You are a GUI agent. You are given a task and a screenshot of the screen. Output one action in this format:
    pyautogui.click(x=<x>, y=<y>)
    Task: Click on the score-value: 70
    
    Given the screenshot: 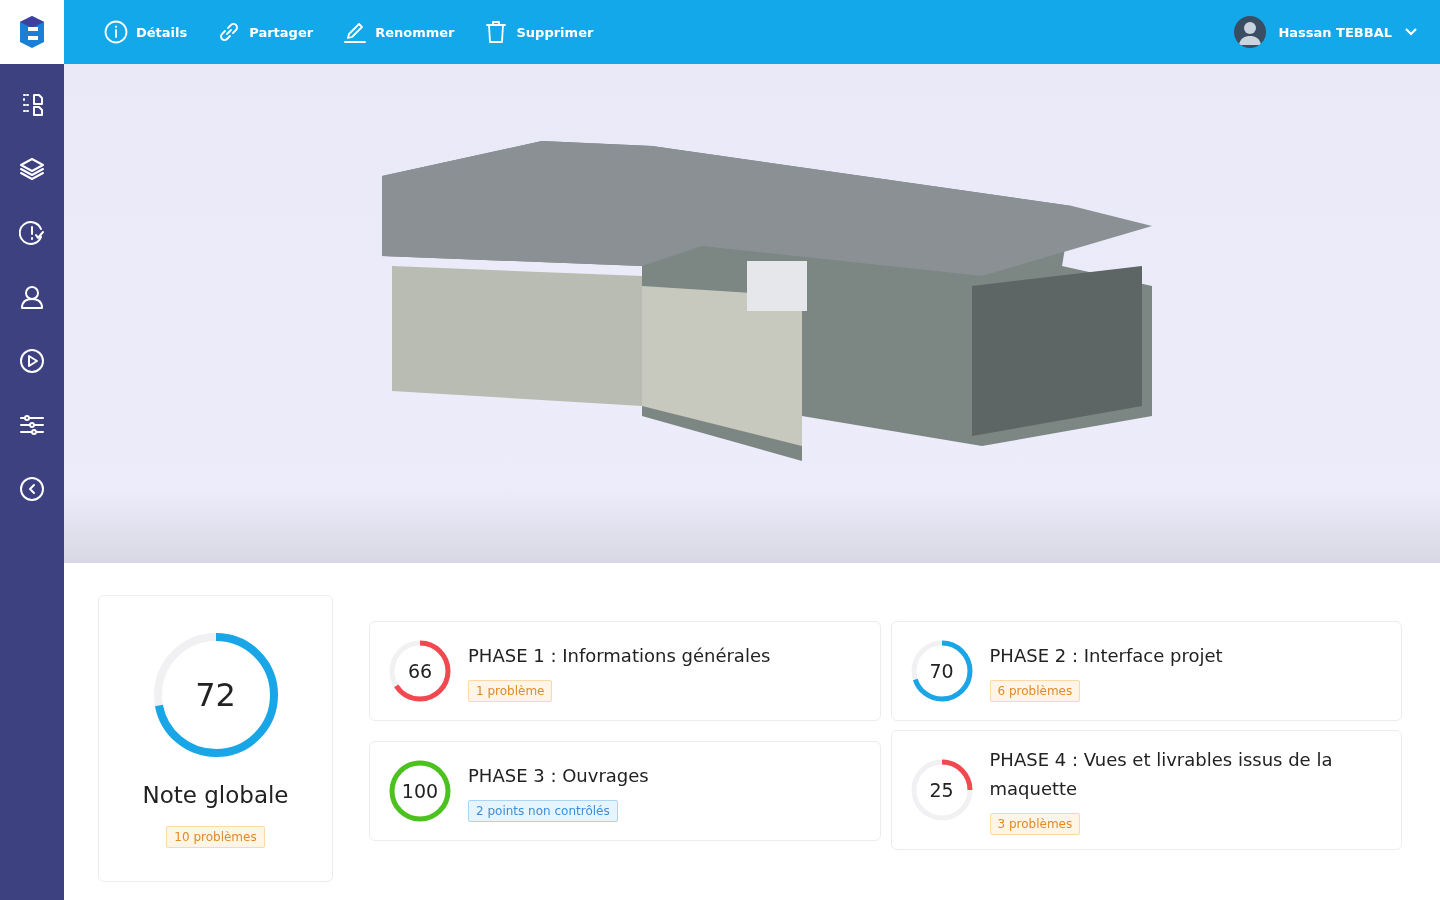 What is the action you would take?
    pyautogui.click(x=941, y=671)
    